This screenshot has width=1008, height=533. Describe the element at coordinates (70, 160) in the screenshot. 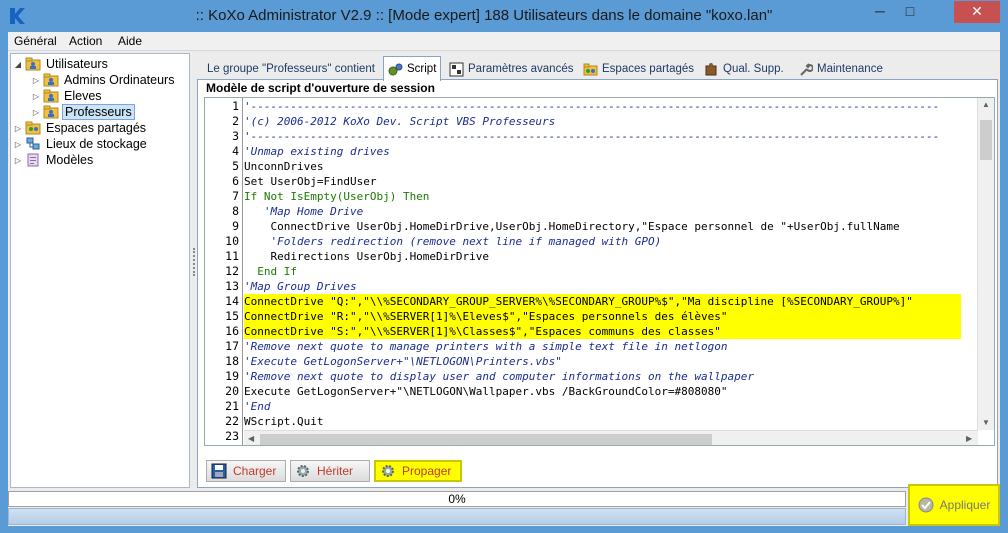

I see `tree-label: Modèles` at that location.